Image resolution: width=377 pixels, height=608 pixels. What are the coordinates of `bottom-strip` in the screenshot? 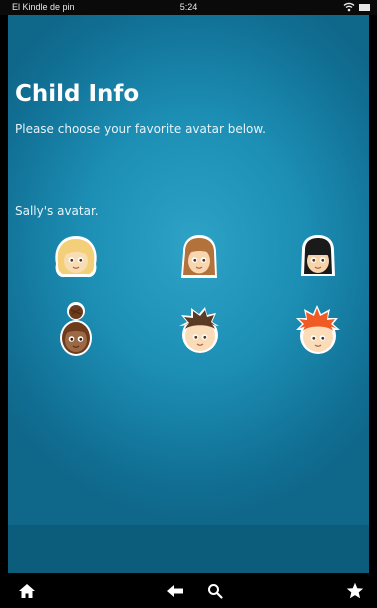 It's located at (188, 549).